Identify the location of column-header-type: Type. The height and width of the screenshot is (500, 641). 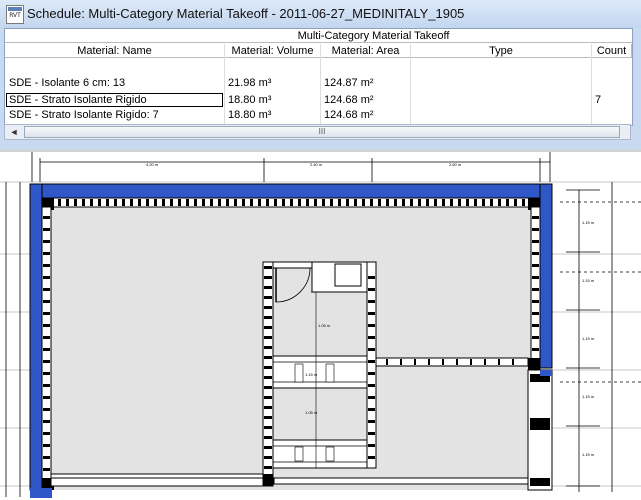
(501, 51).